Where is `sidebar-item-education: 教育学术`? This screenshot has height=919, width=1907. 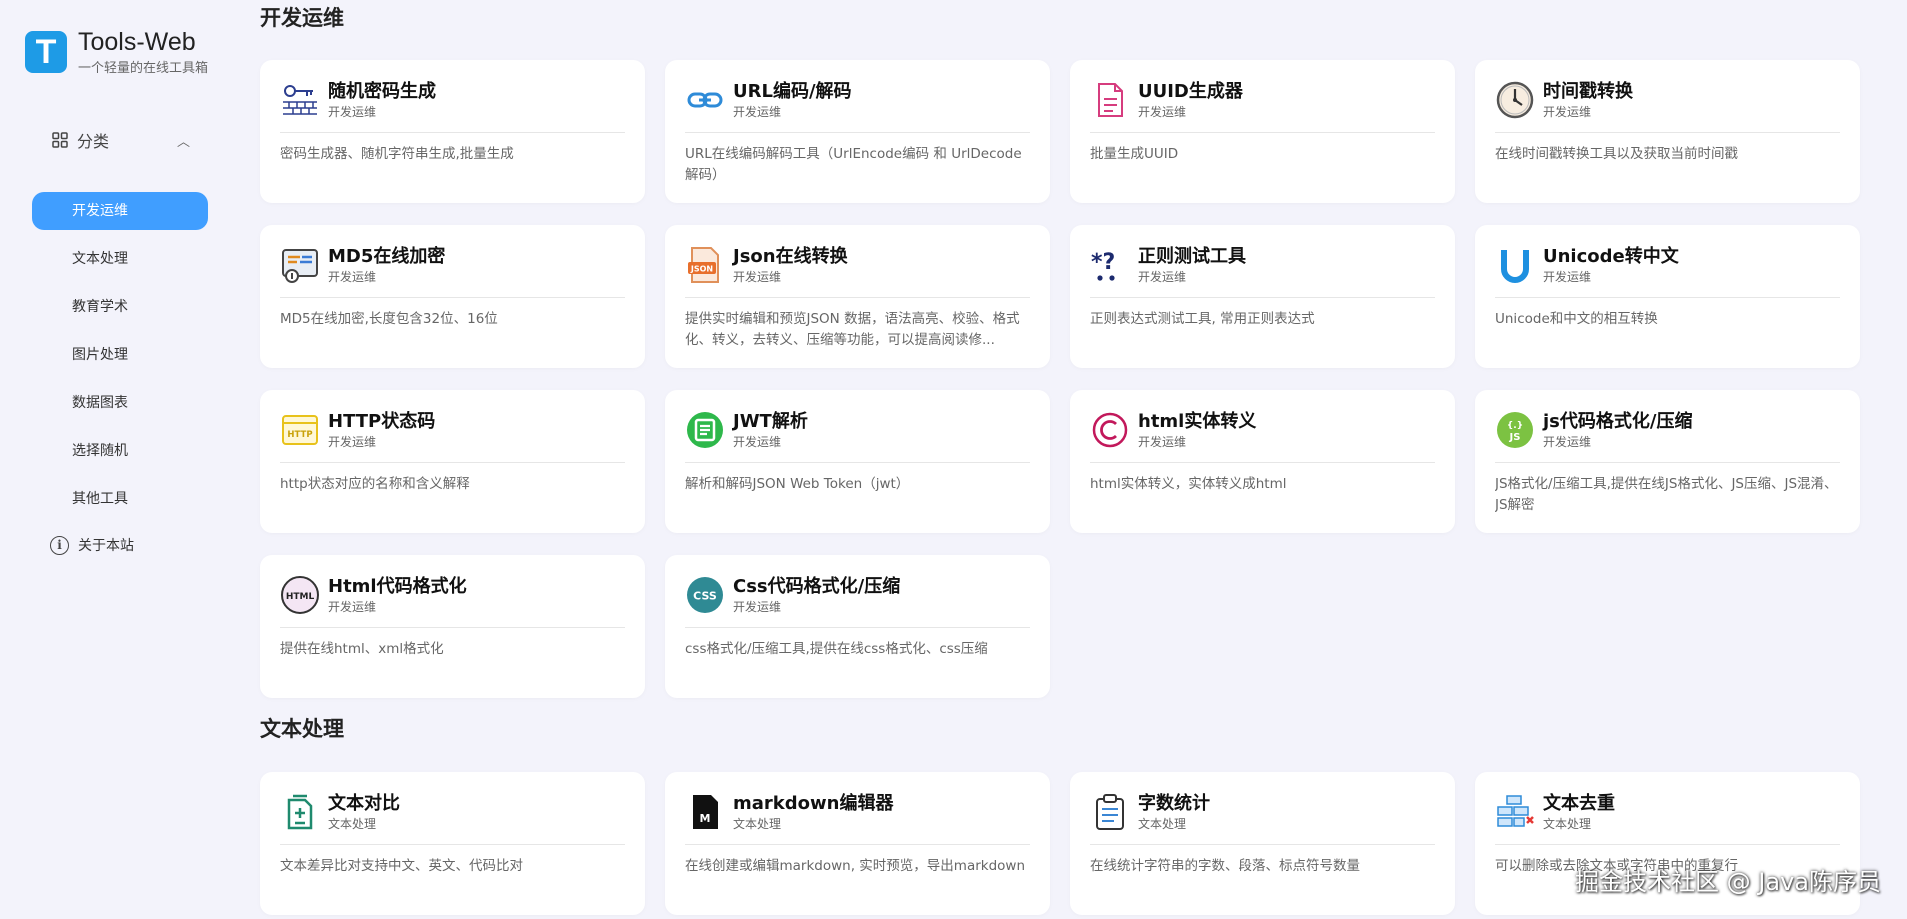 sidebar-item-education: 教育学术 is located at coordinates (120, 307).